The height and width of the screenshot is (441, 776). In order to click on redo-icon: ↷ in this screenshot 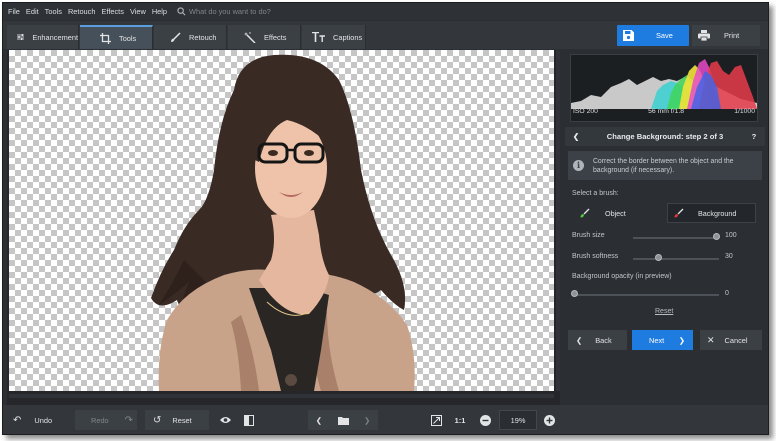, I will do `click(129, 420)`.